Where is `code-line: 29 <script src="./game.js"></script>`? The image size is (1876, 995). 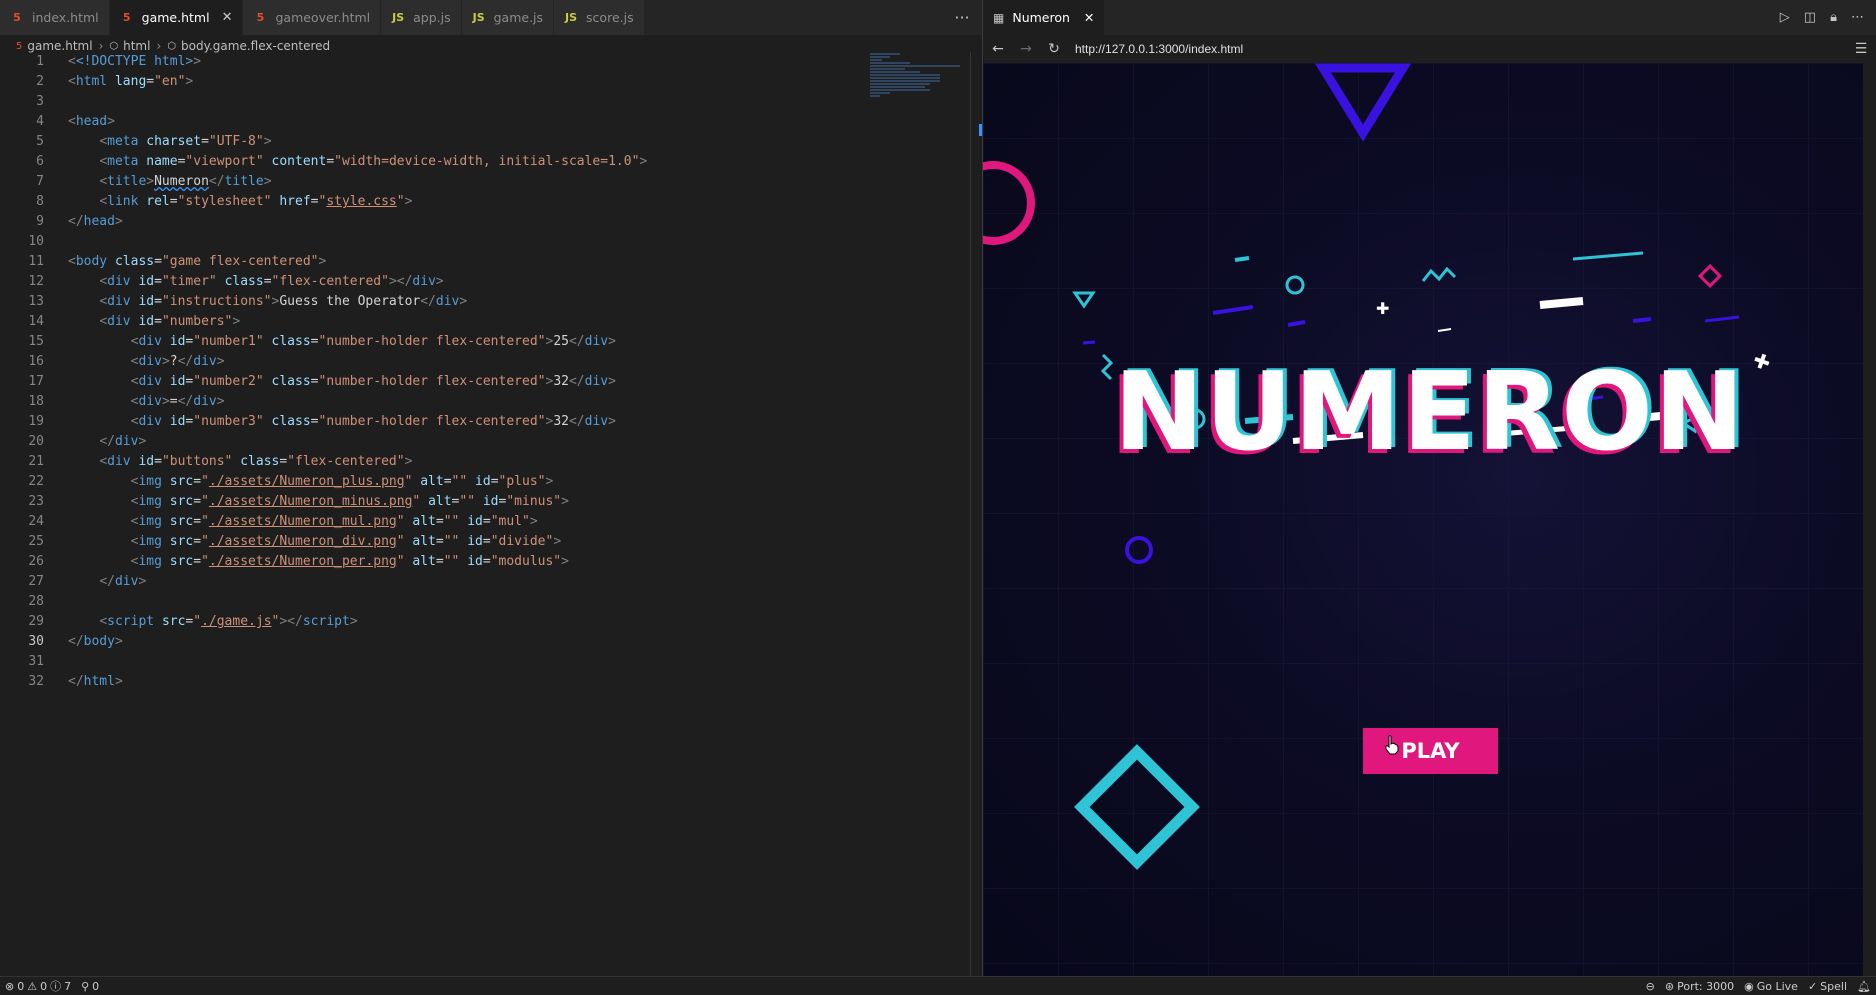
code-line: 29 <script src="./game.js"></script> is located at coordinates (193, 621).